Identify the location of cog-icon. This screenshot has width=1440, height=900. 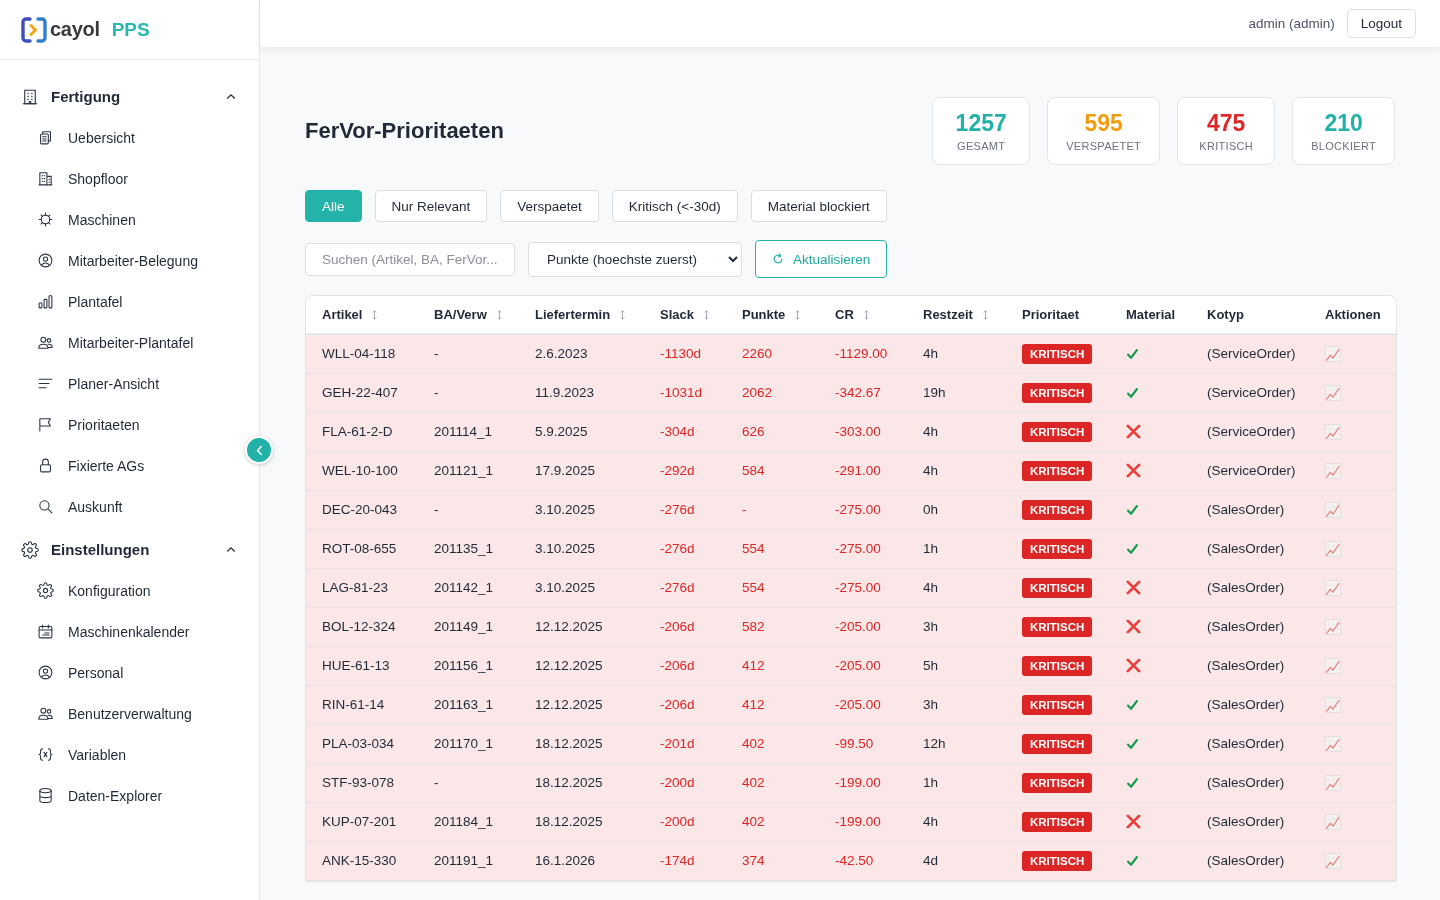
(45, 219).